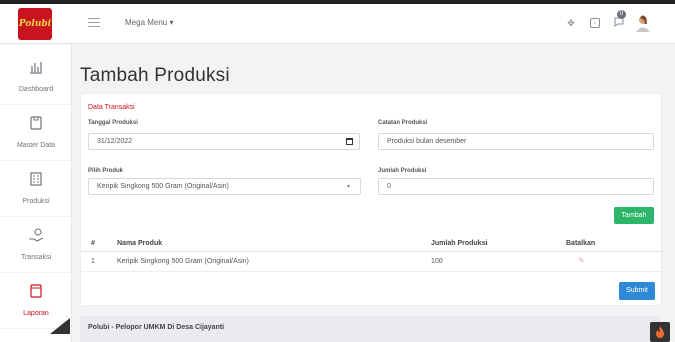 This screenshot has height=342, width=675. I want to click on calendar-icon, so click(349, 141).